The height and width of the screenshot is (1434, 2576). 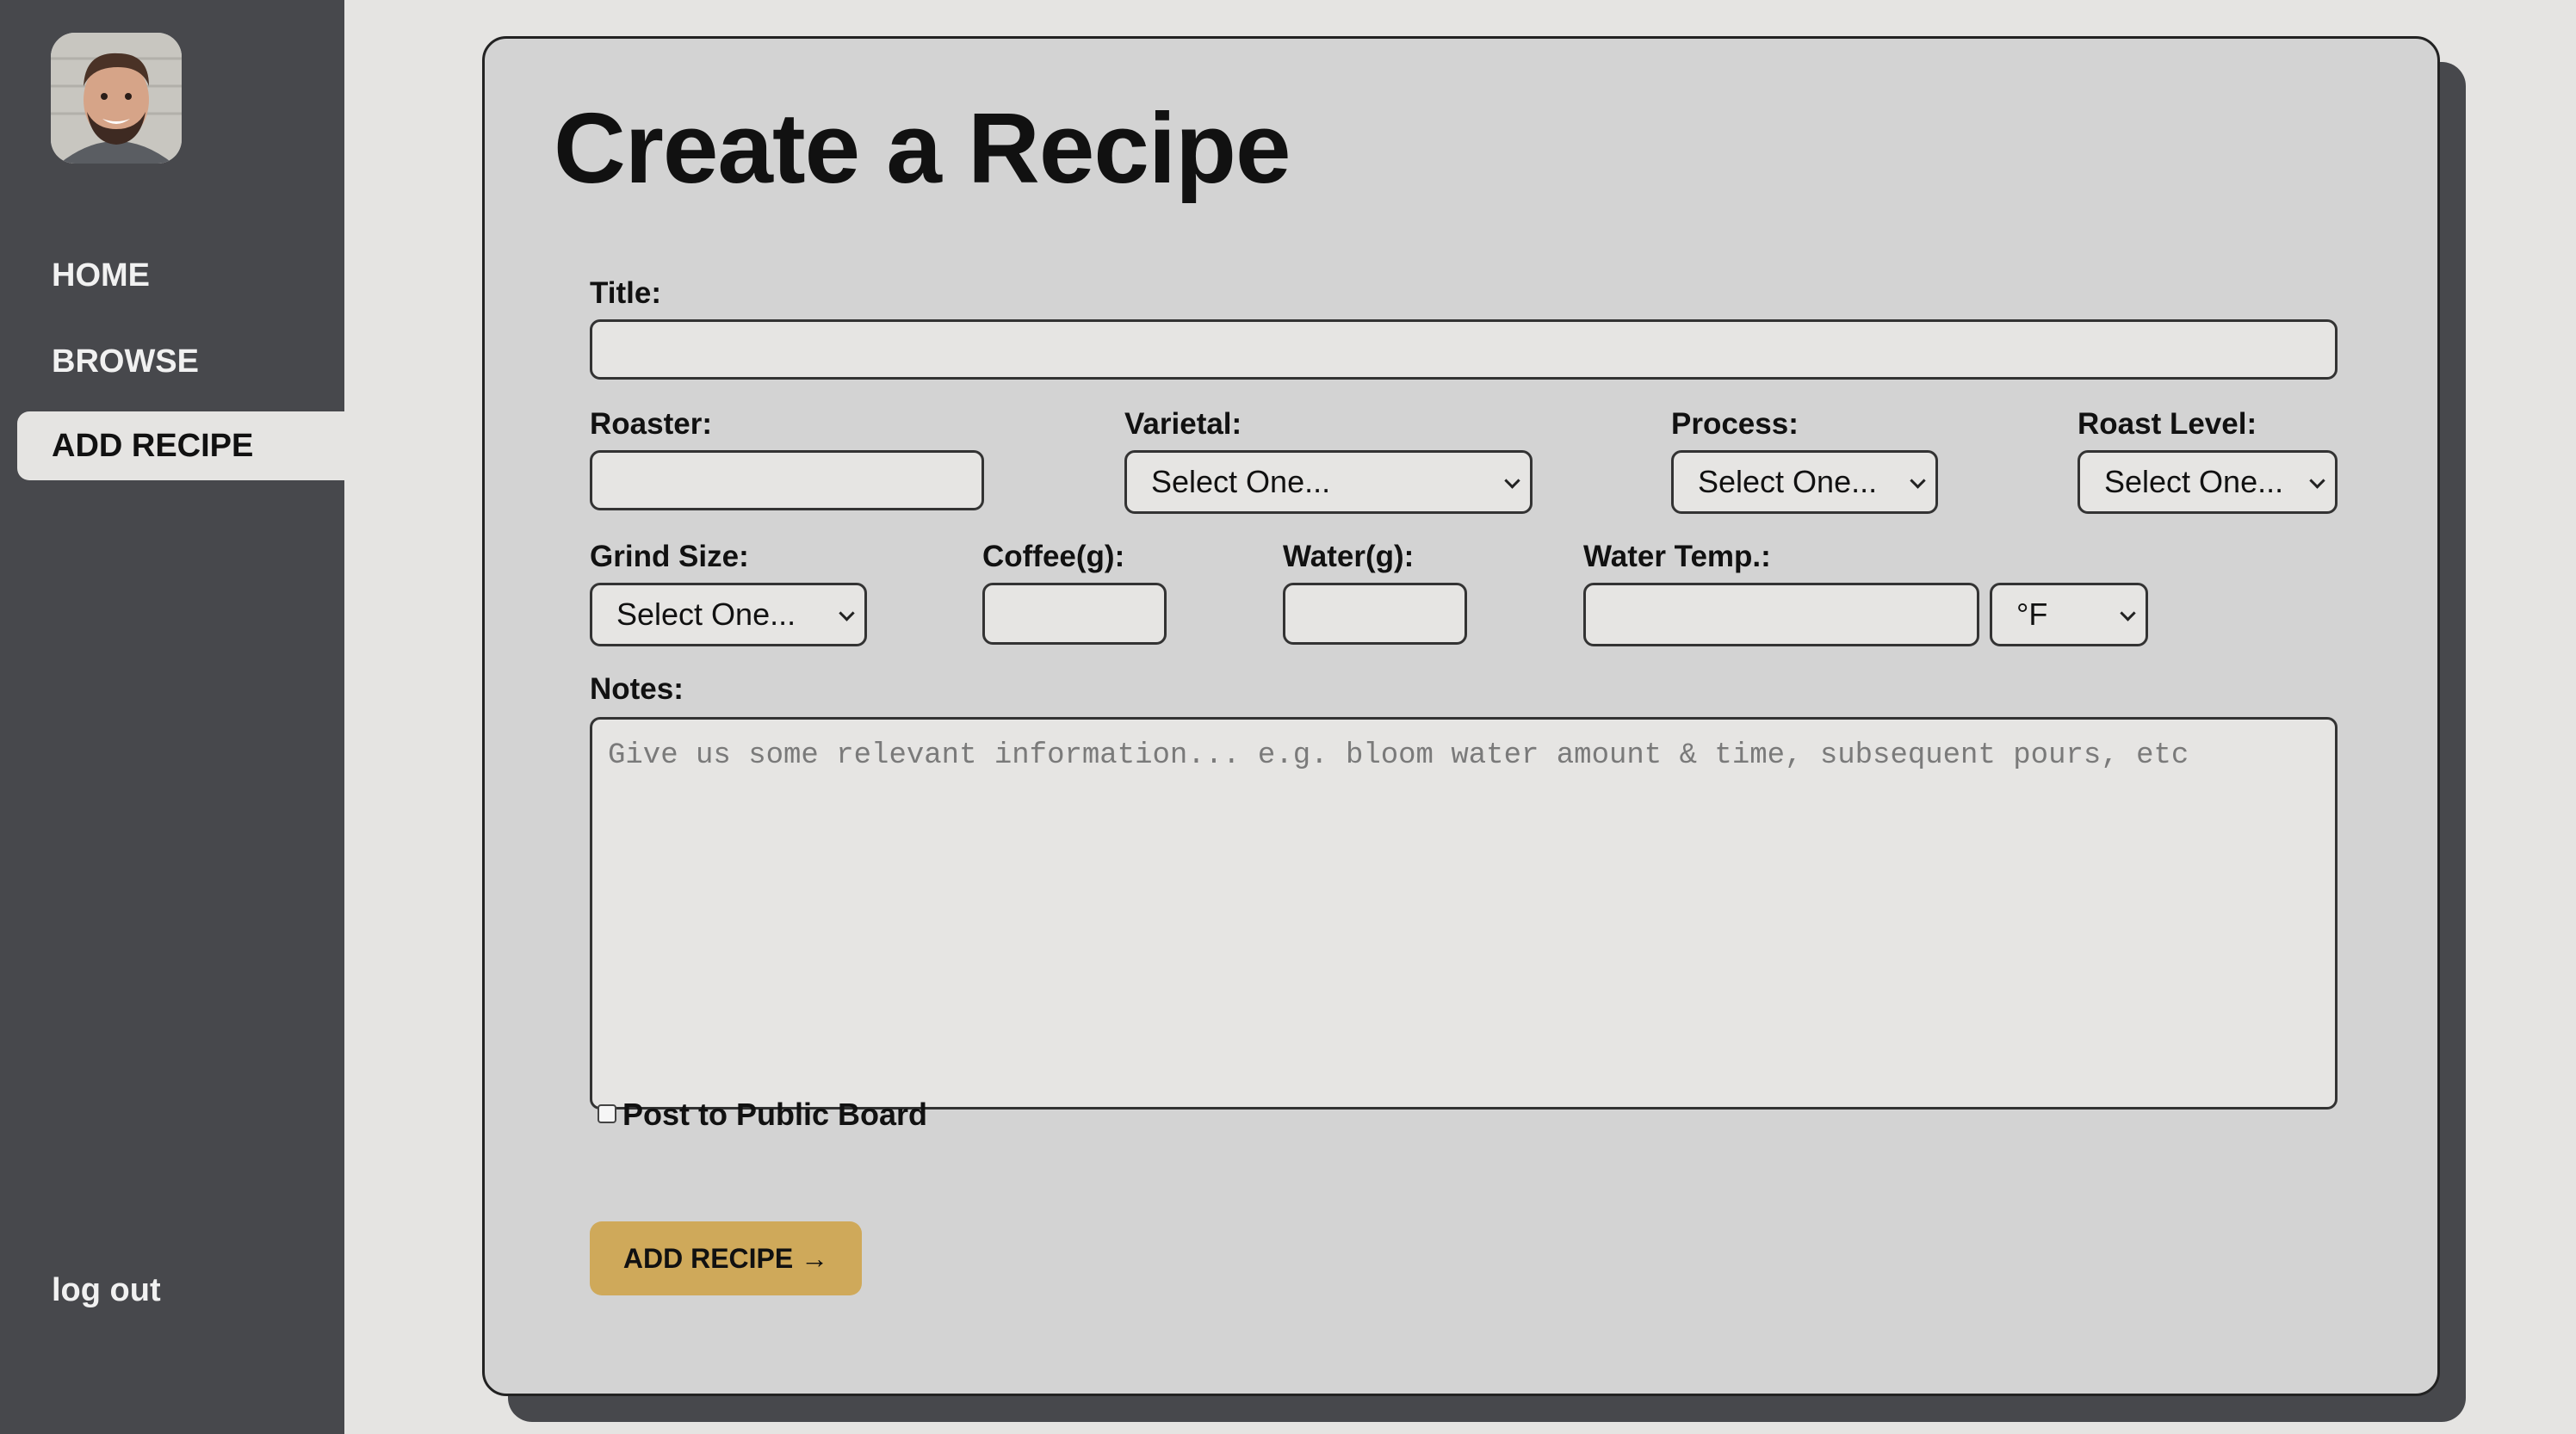 What do you see at coordinates (787, 480) in the screenshot?
I see `roaster-input` at bounding box center [787, 480].